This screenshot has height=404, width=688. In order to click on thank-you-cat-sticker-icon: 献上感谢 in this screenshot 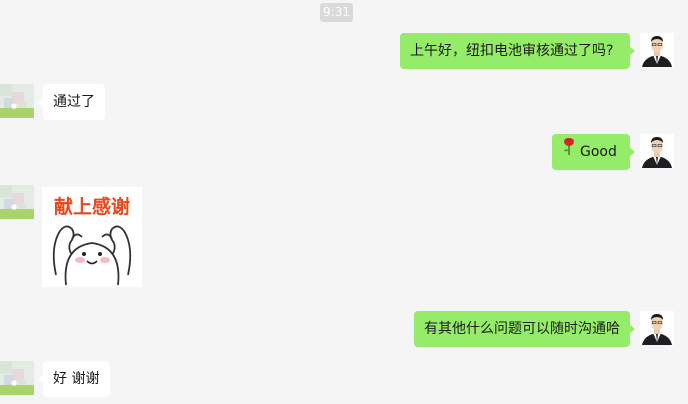, I will do `click(92, 237)`.